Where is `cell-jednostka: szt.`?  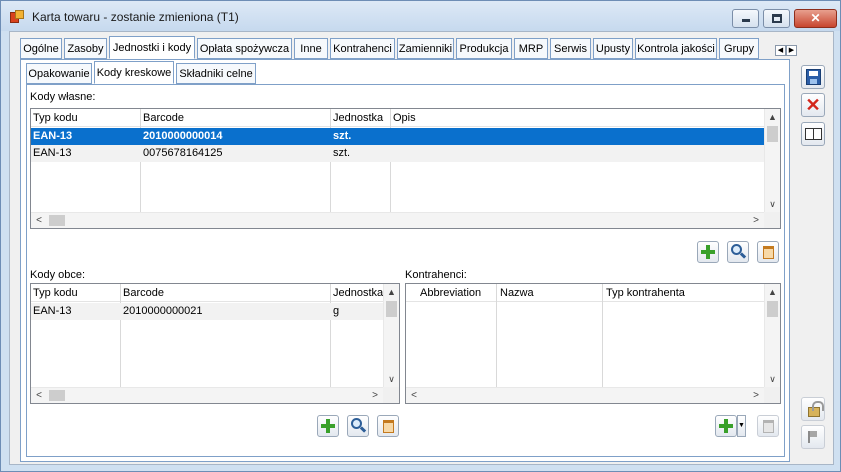
cell-jednostka: szt. is located at coordinates (342, 136).